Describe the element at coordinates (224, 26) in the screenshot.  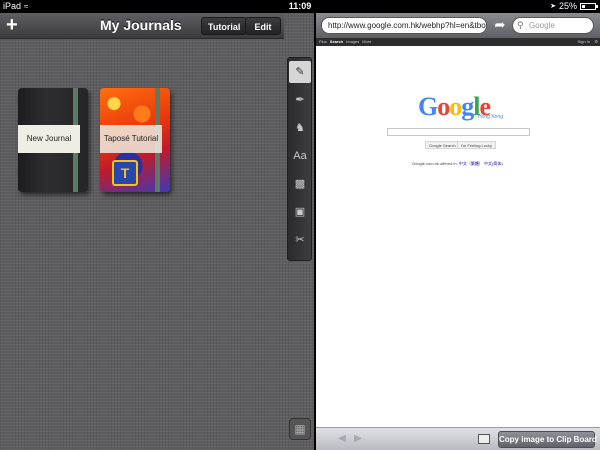
I see `tutorial-button: Tutorial` at that location.